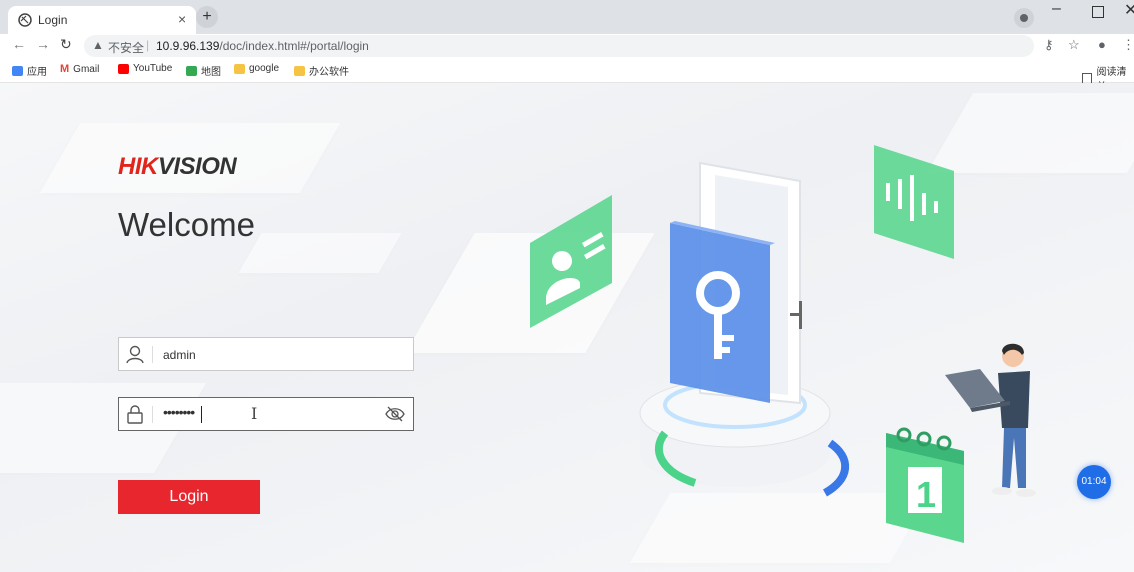 The width and height of the screenshot is (1134, 572). I want to click on tab-title: Login, so click(53, 20).